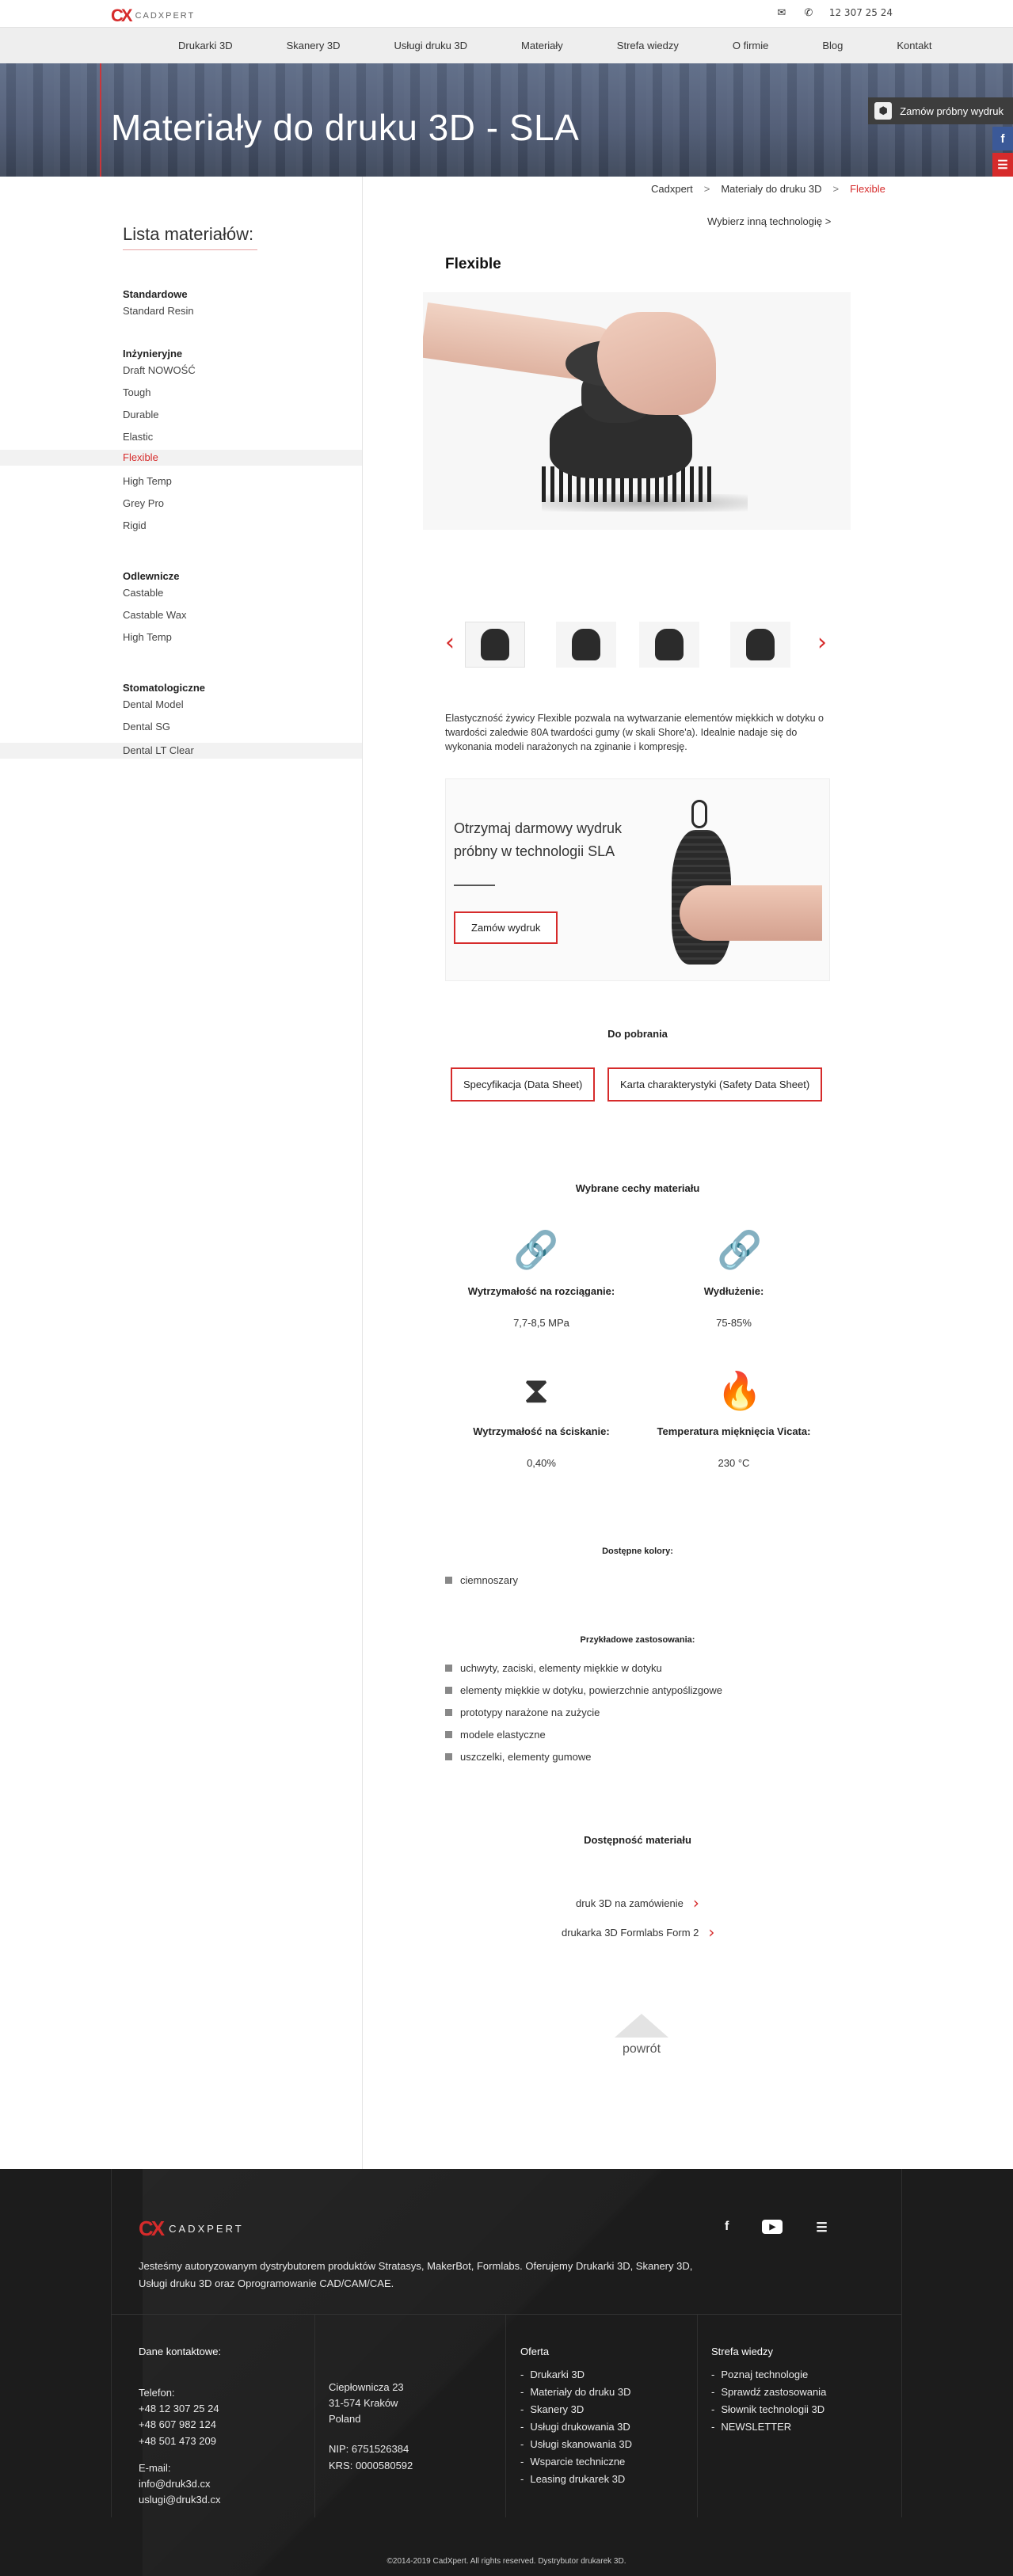 This screenshot has height=2576, width=1013. I want to click on thumbnail-object, so click(495, 644).